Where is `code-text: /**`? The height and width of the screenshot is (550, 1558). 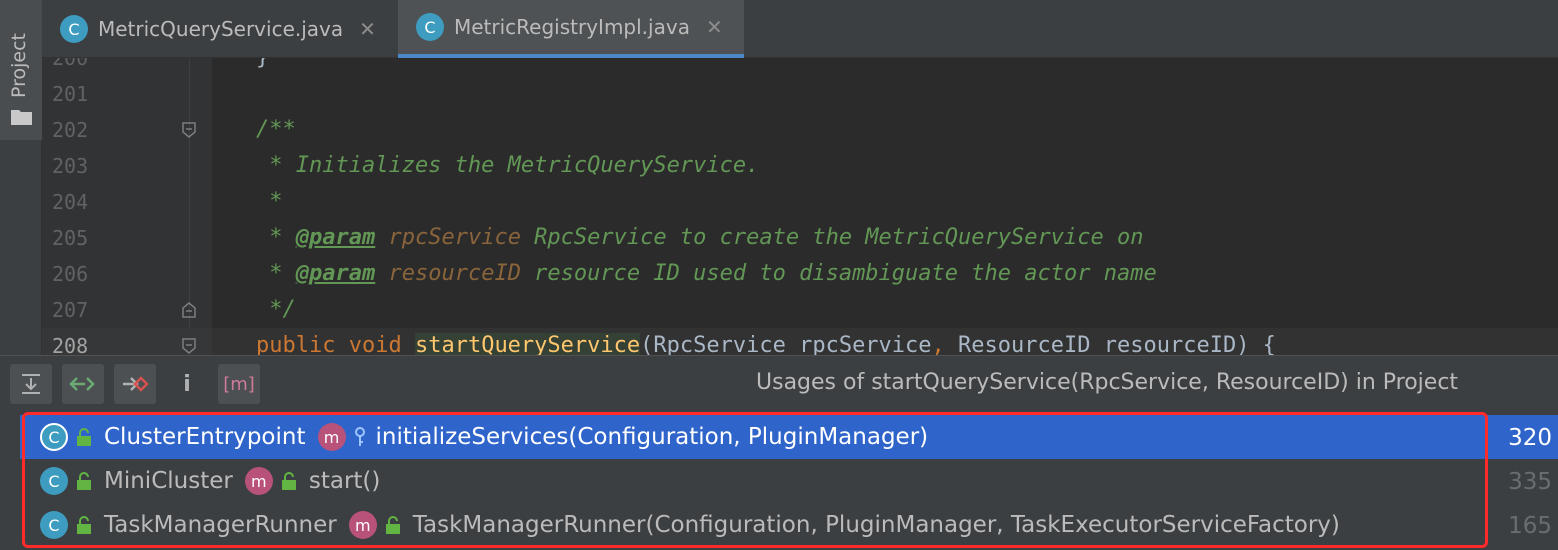
code-text: /** is located at coordinates (276, 129).